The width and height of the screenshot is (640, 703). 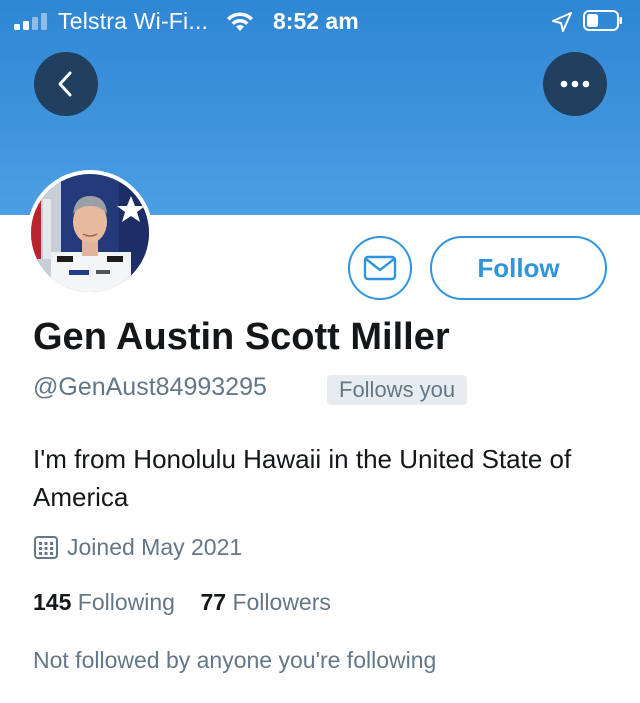 What do you see at coordinates (281, 602) in the screenshot?
I see `followers-label: Followers` at bounding box center [281, 602].